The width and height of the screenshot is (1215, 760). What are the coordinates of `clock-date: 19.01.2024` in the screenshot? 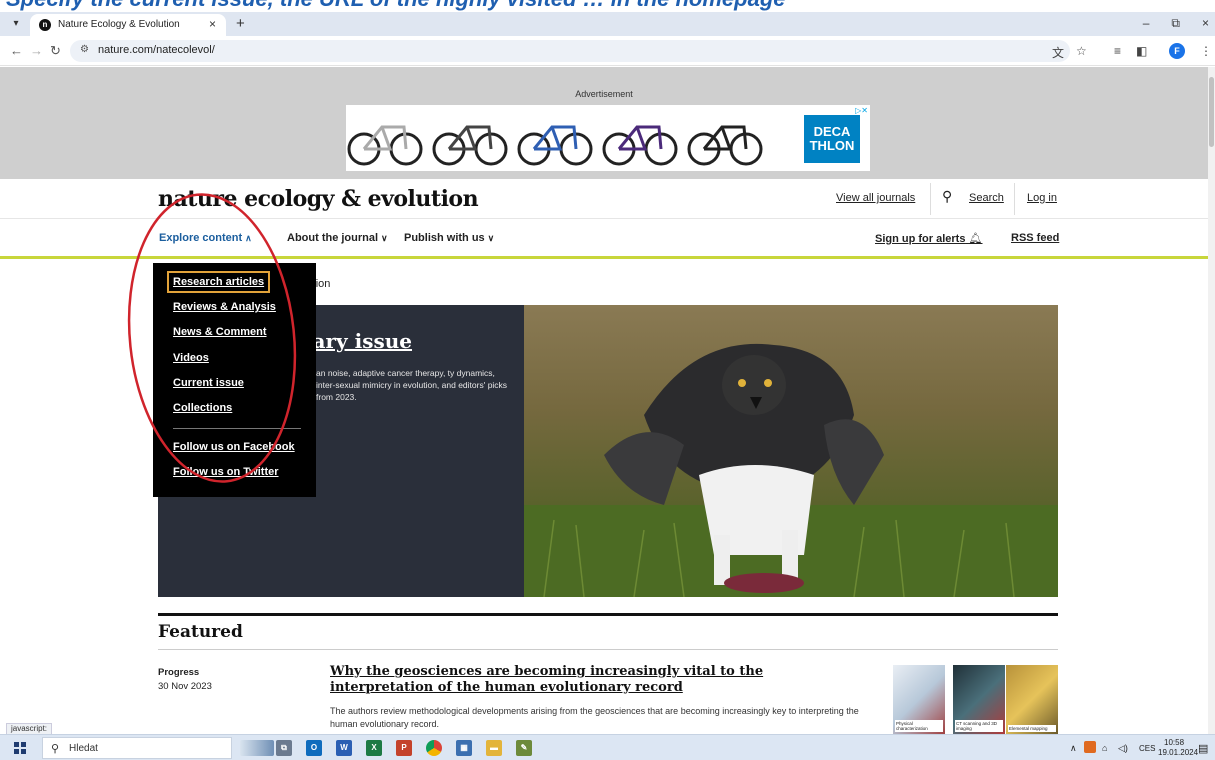 It's located at (1178, 752).